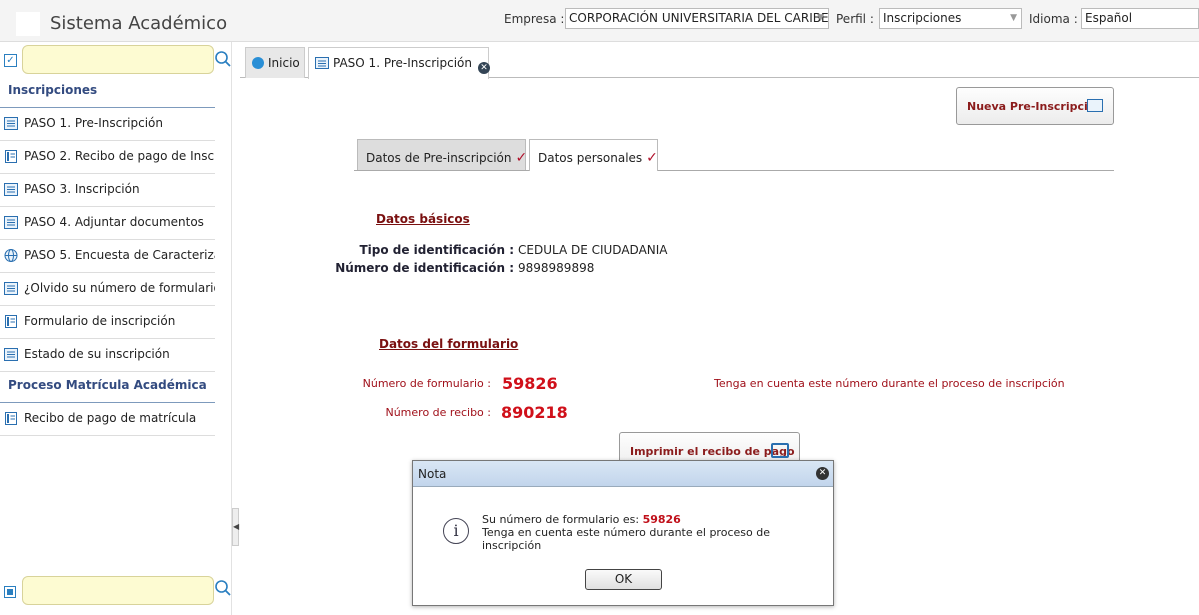  I want to click on menu-group-matricula: Proceso Matrícula Académica, so click(107, 387).